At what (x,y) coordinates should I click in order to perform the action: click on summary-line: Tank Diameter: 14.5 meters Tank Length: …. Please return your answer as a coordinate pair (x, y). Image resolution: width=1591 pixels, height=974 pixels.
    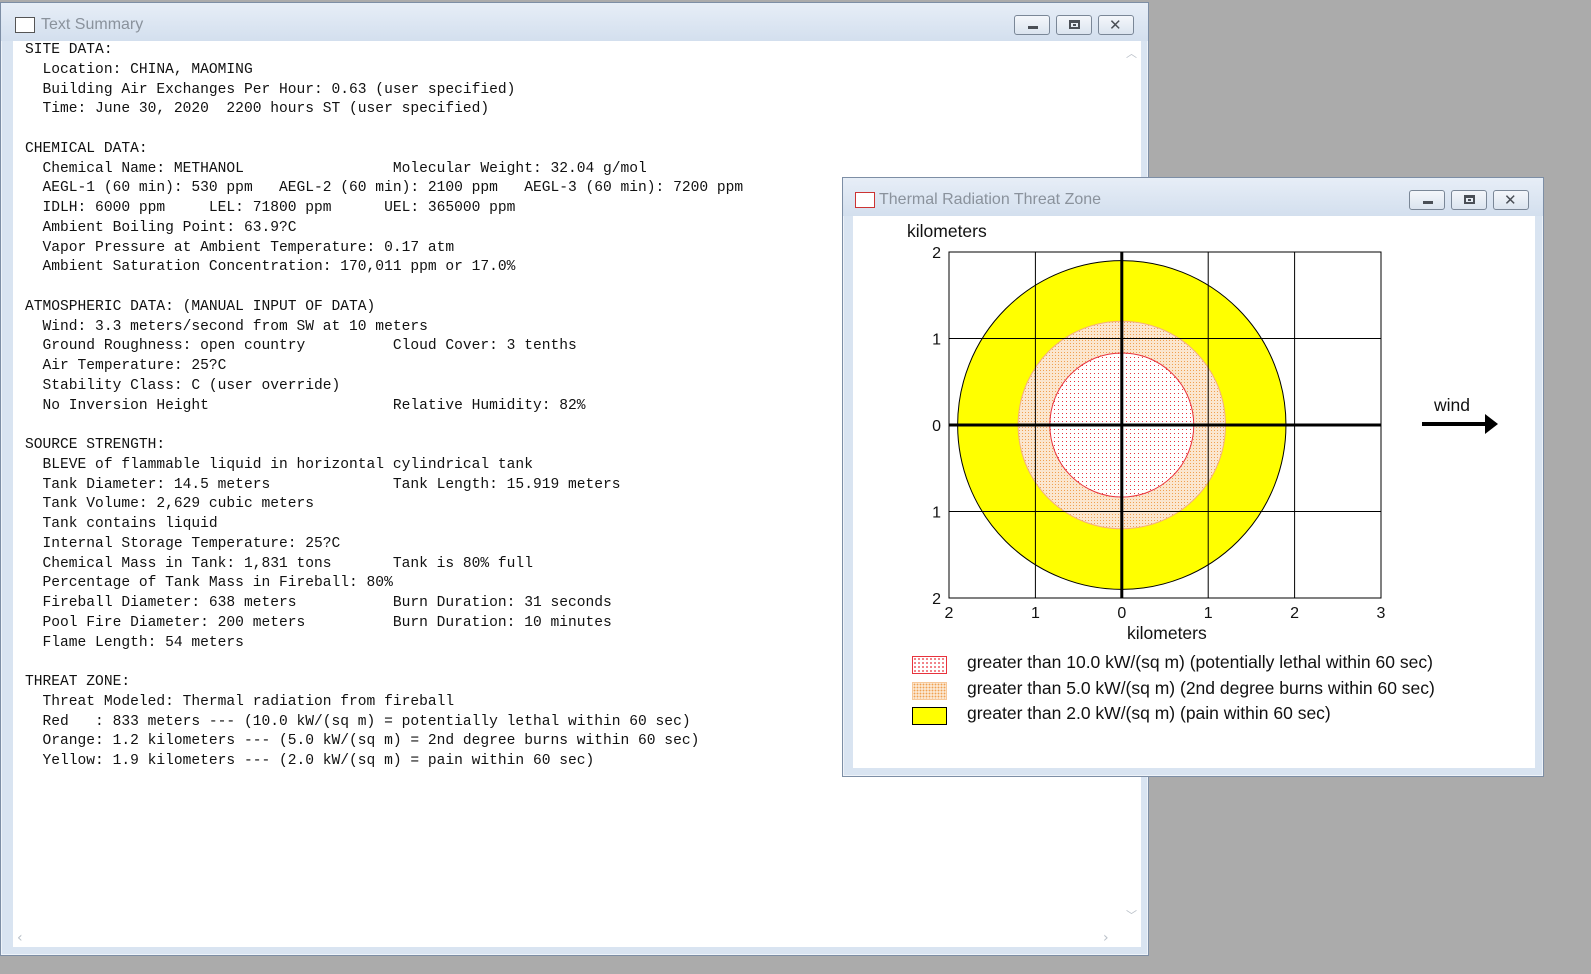
    Looking at the image, I should click on (323, 484).